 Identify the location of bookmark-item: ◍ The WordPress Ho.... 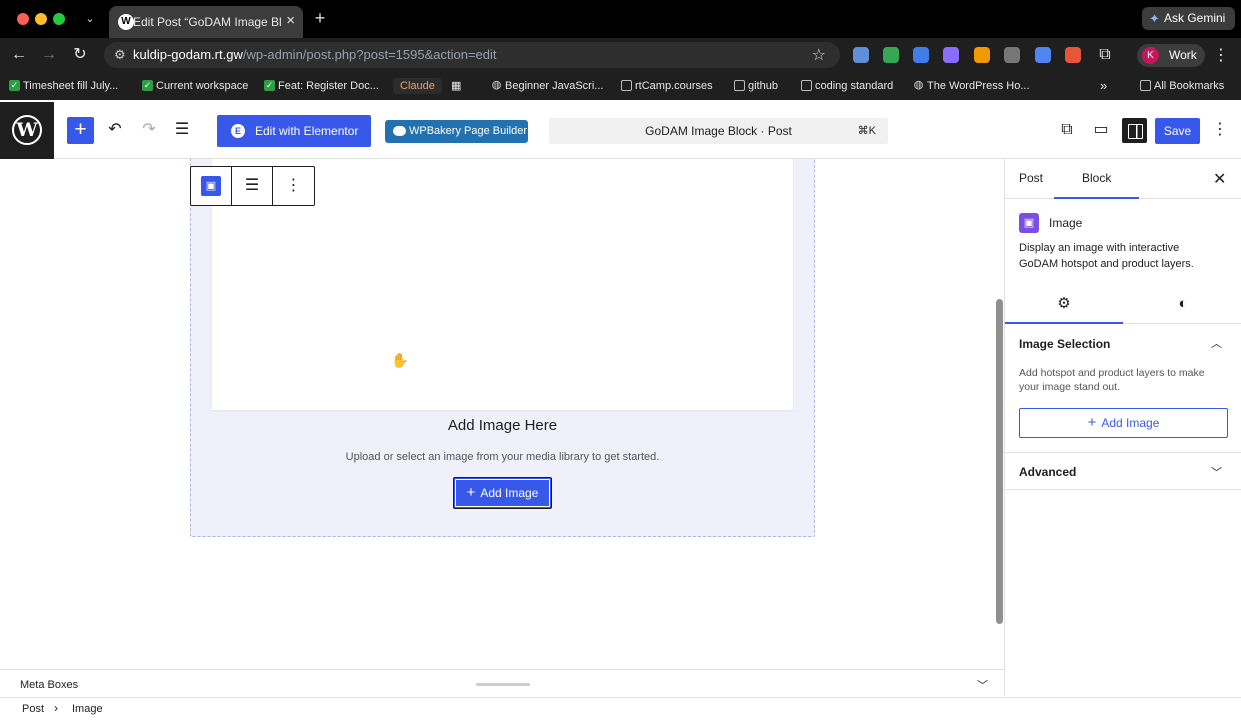
(971, 86).